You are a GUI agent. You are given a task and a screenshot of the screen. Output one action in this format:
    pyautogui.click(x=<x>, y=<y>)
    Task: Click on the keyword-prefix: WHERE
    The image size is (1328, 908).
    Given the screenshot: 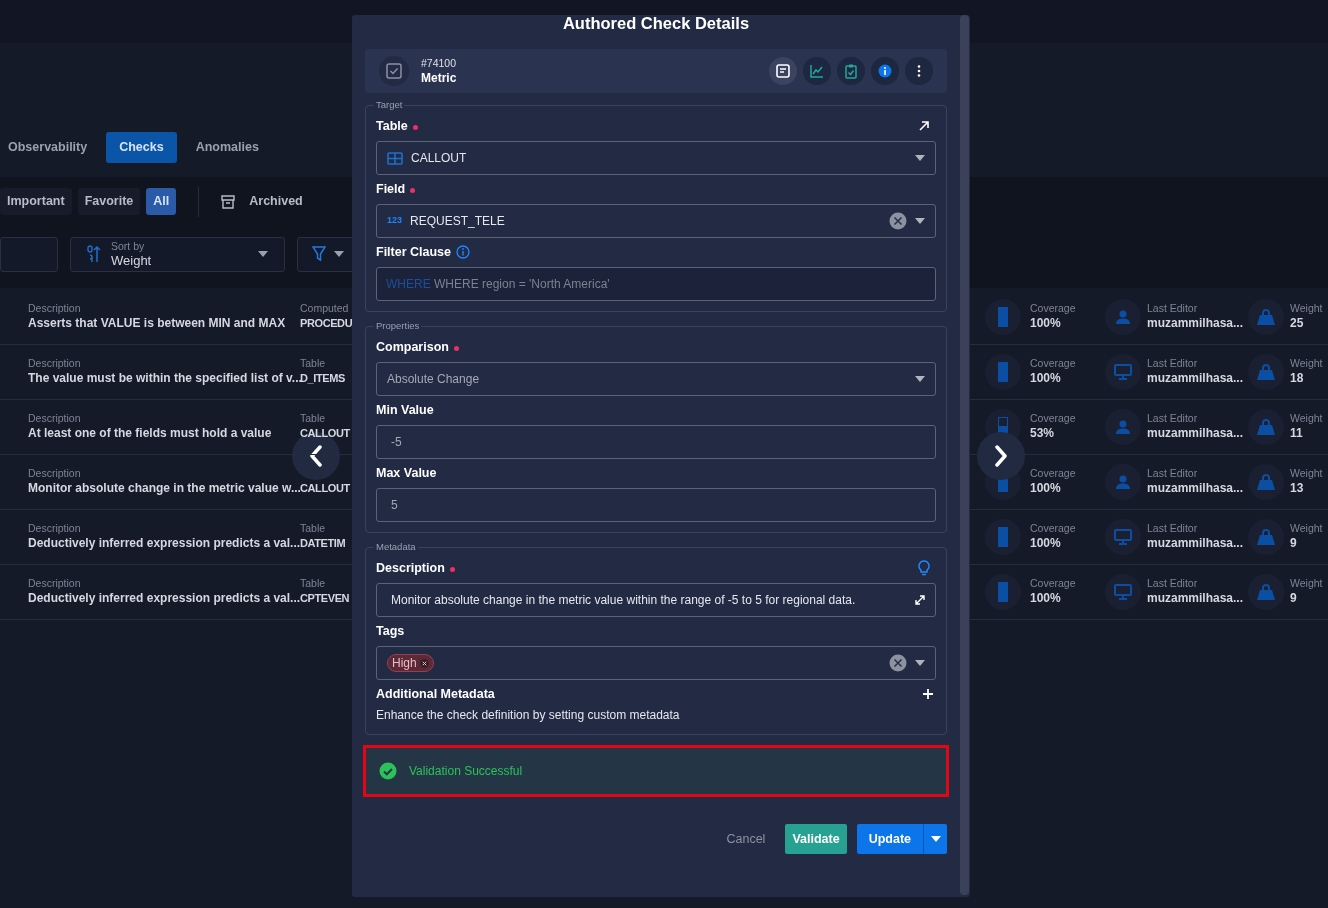 What is the action you would take?
    pyautogui.click(x=408, y=284)
    